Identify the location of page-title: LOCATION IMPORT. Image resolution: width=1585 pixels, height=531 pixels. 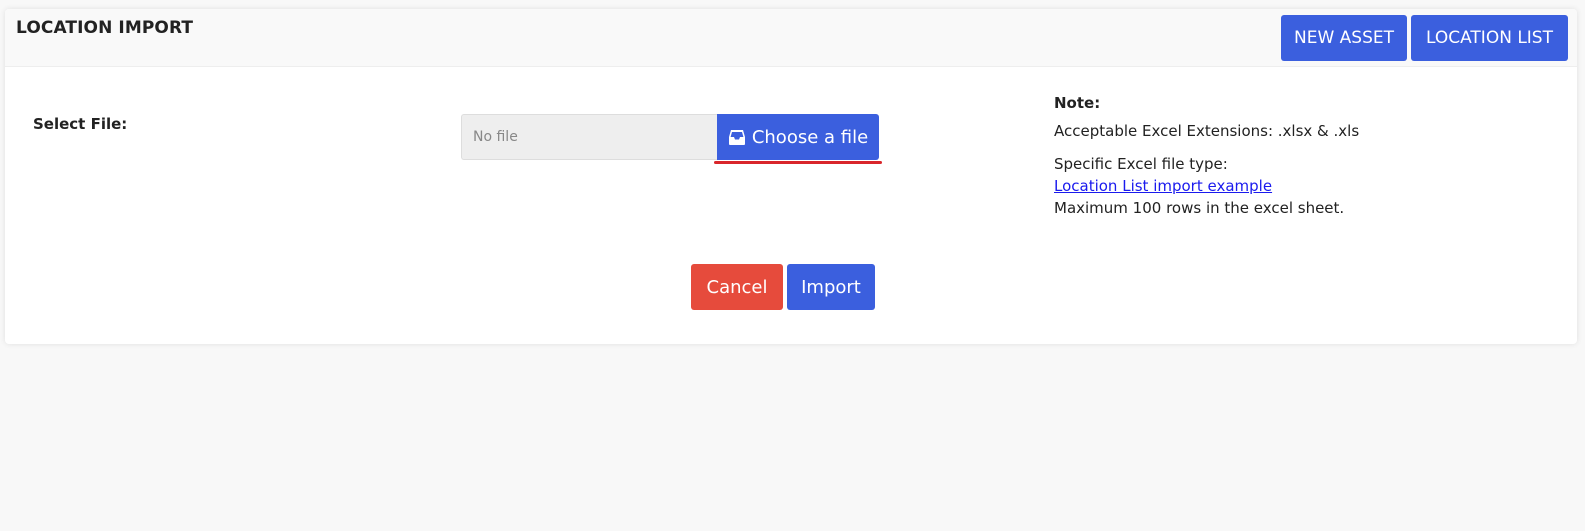
(105, 28).